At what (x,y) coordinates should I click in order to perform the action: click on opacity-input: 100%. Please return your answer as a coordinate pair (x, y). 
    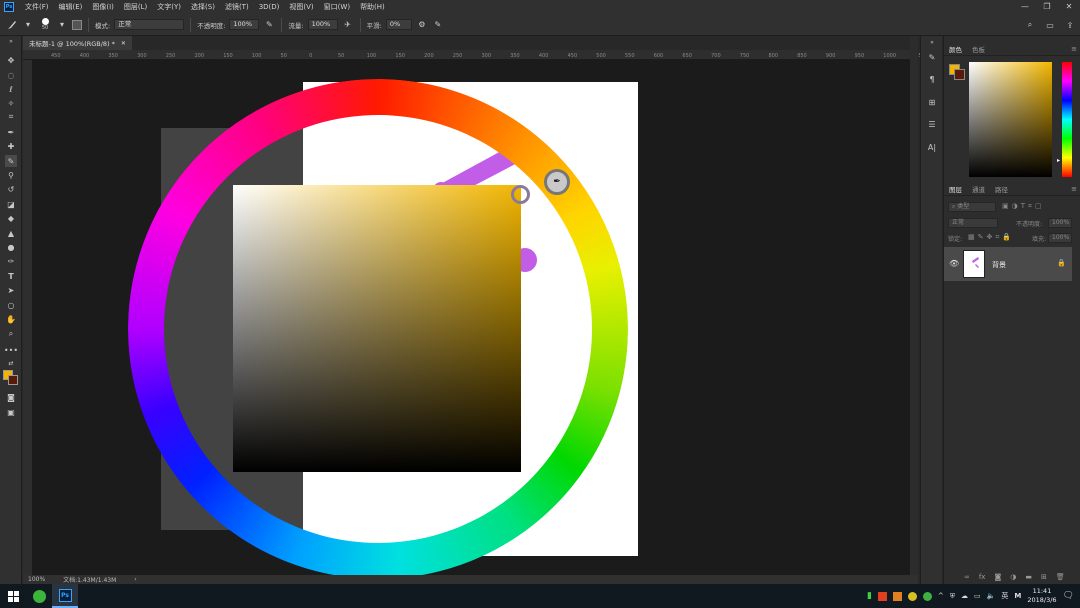
    Looking at the image, I should click on (244, 24).